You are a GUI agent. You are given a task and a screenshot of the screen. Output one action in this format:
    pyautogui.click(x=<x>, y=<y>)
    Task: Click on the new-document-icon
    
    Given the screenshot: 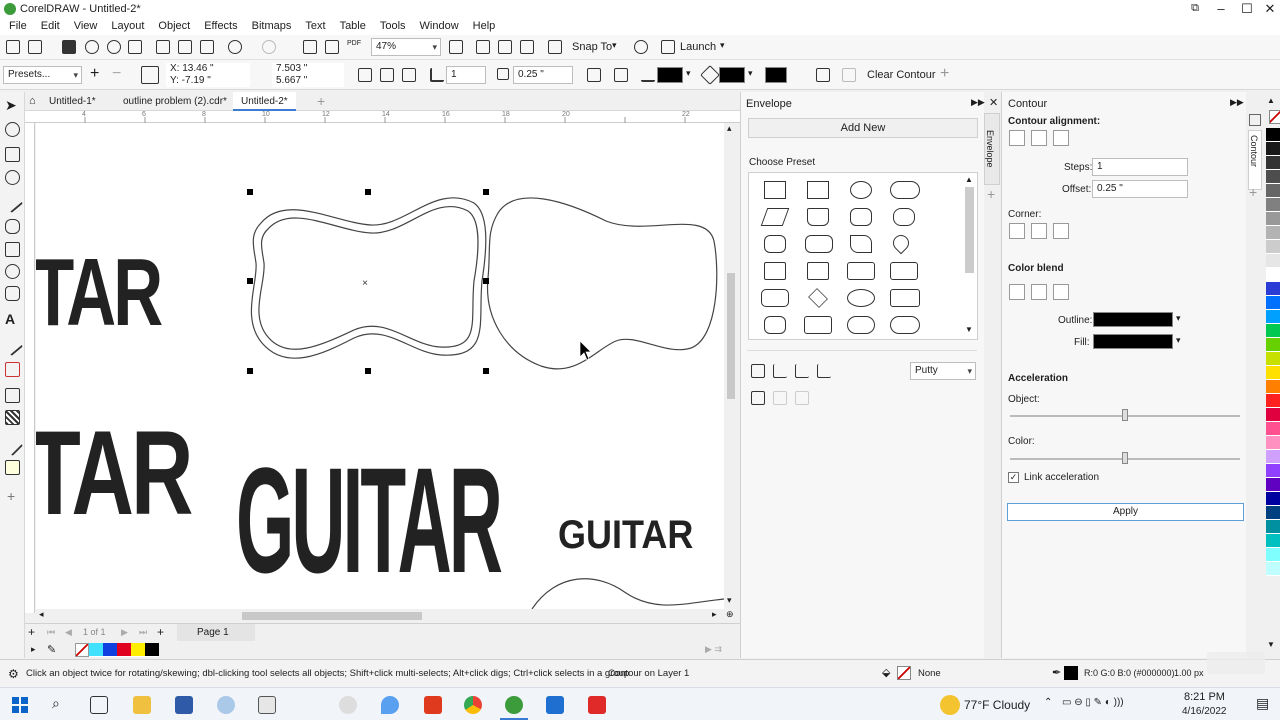 What is the action you would take?
    pyautogui.click(x=13, y=47)
    